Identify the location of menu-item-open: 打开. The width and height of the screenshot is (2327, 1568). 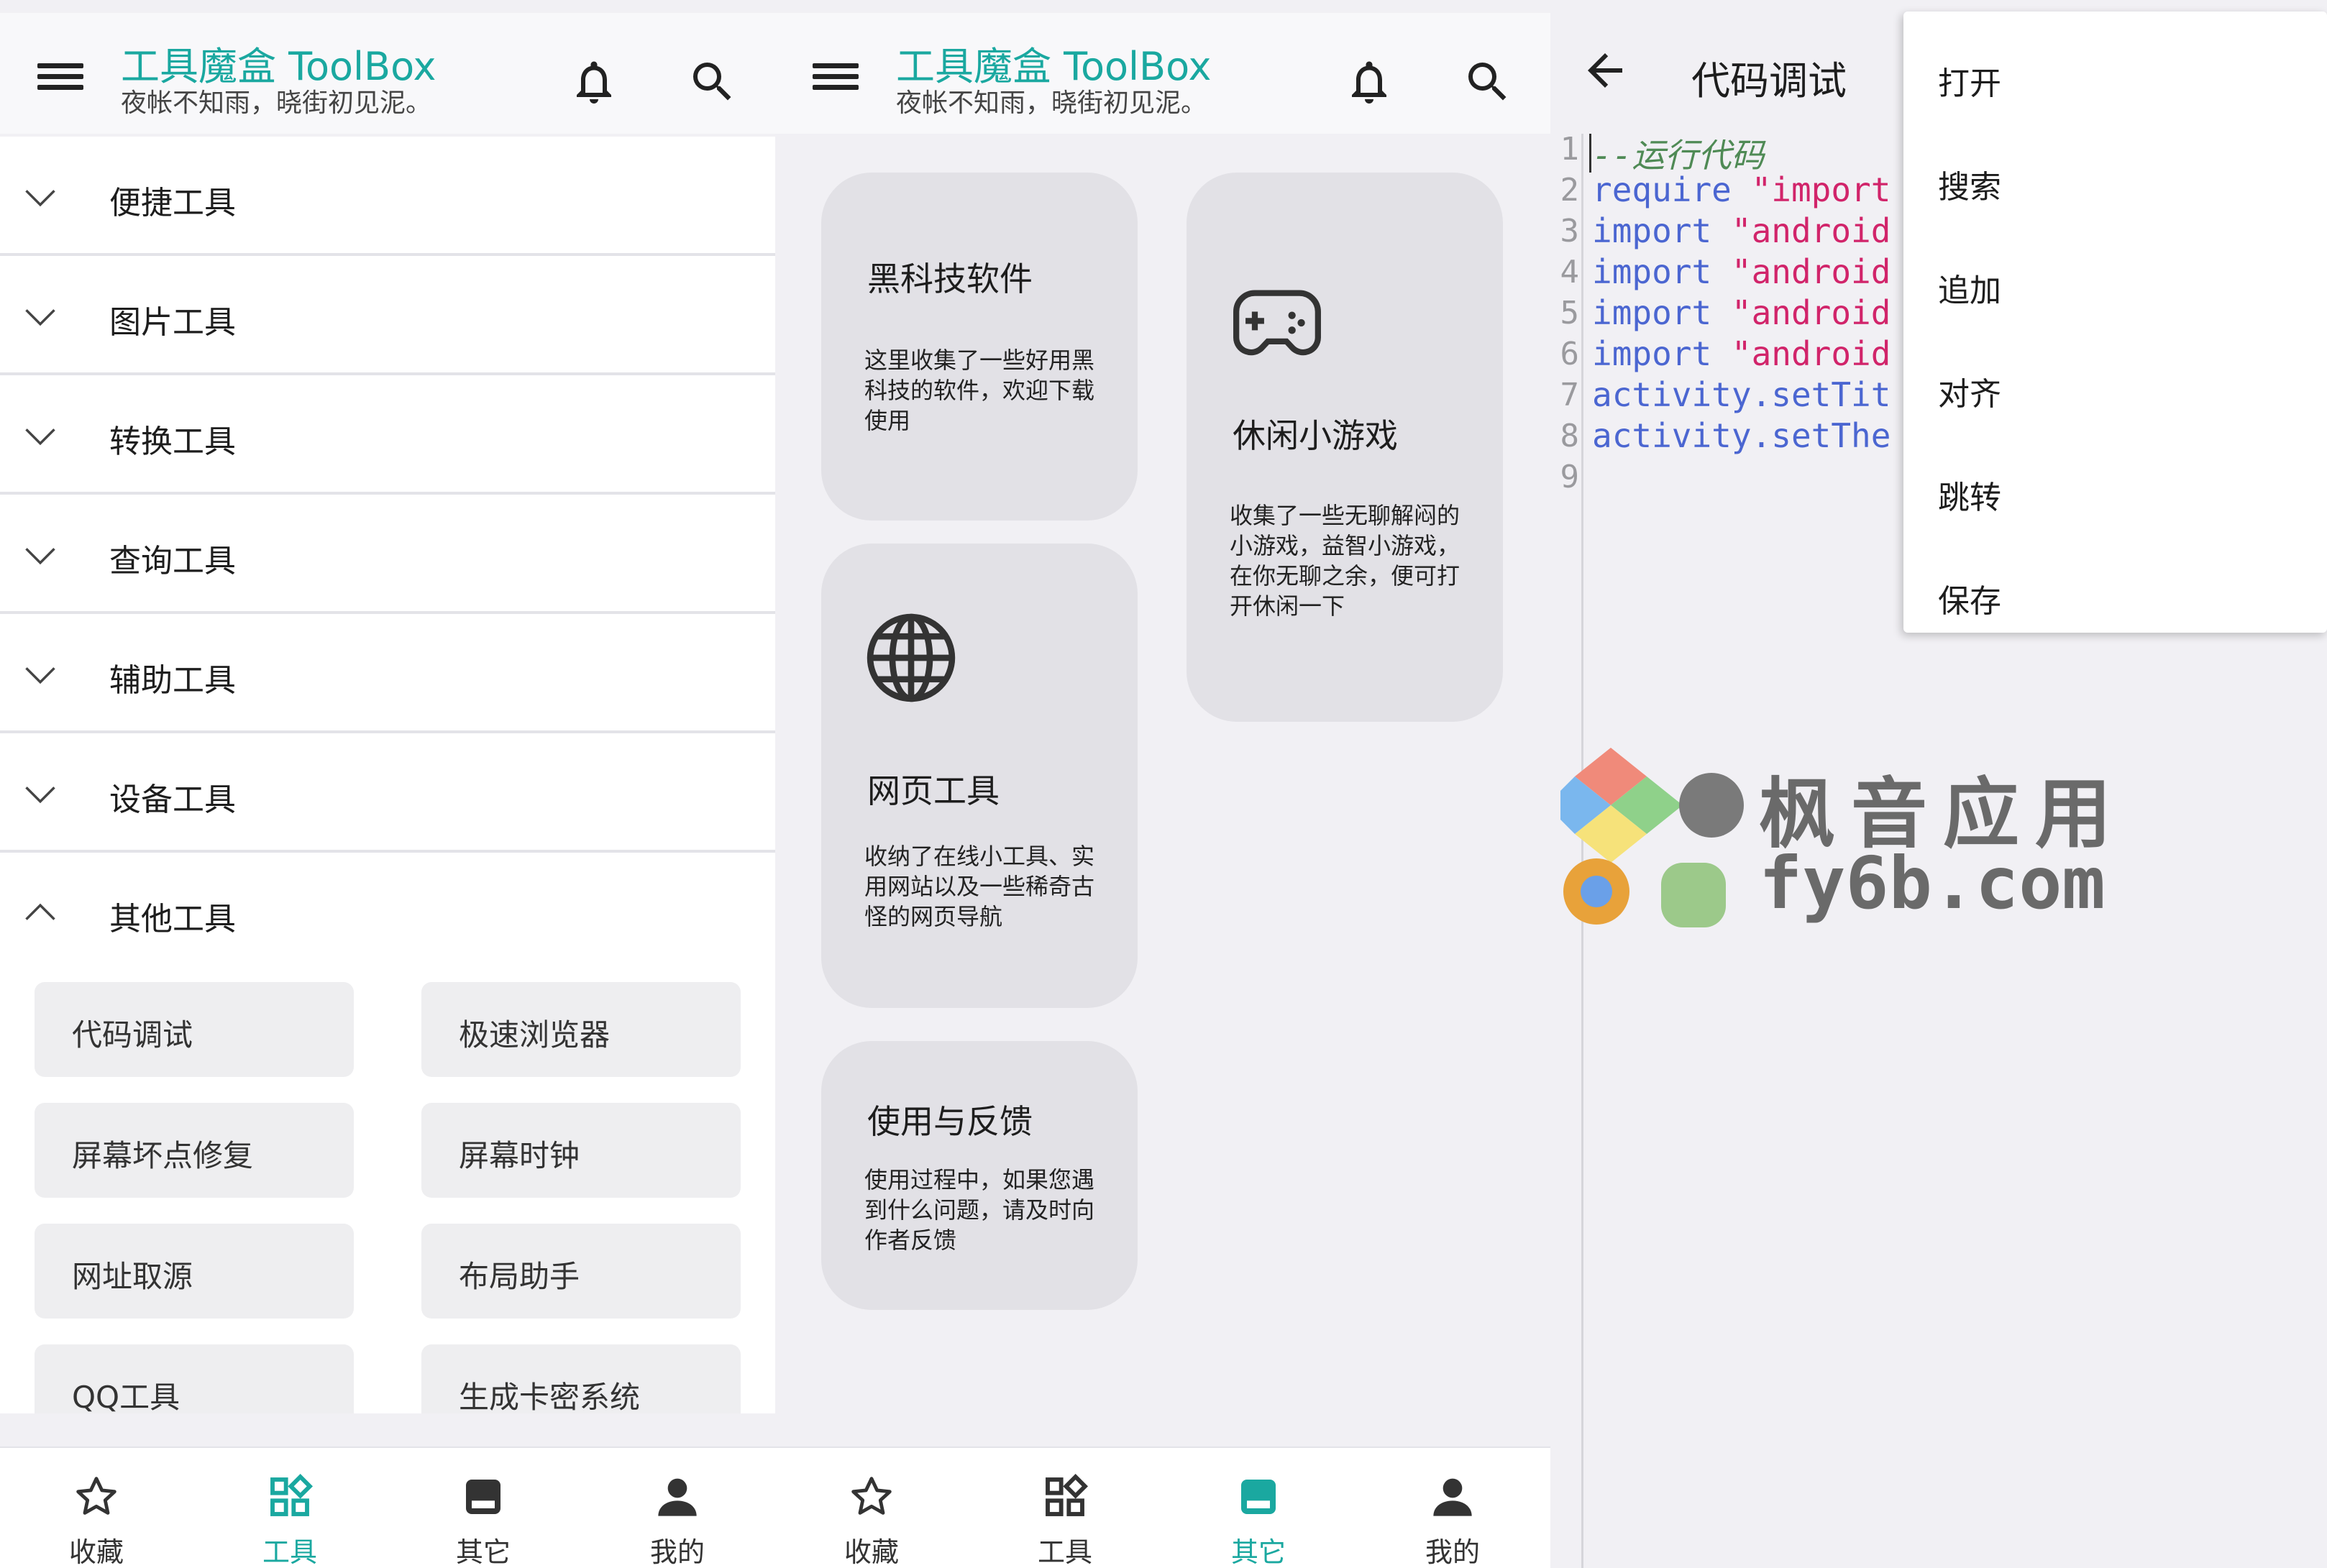
(2115, 76).